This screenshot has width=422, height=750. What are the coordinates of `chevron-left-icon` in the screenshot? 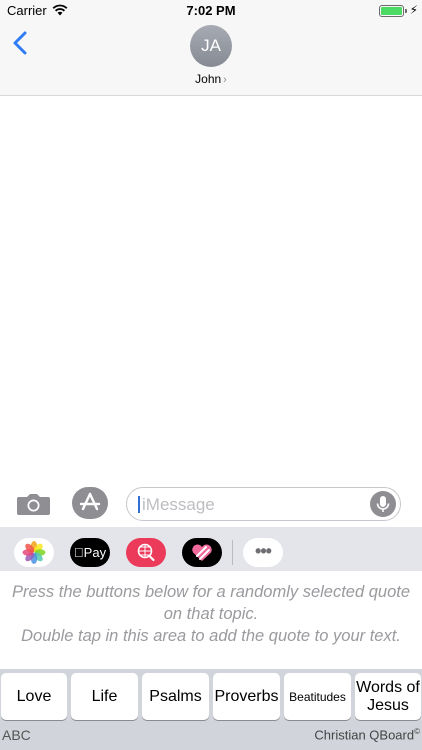 It's located at (21, 43).